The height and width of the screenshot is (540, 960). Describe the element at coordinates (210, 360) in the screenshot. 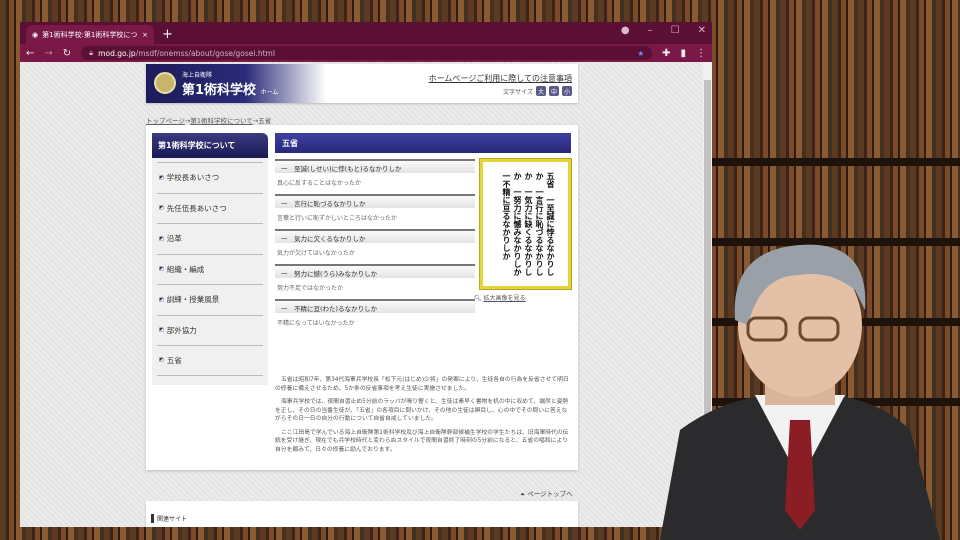

I see `sidebar-item-gosei: ◩ 五省` at that location.